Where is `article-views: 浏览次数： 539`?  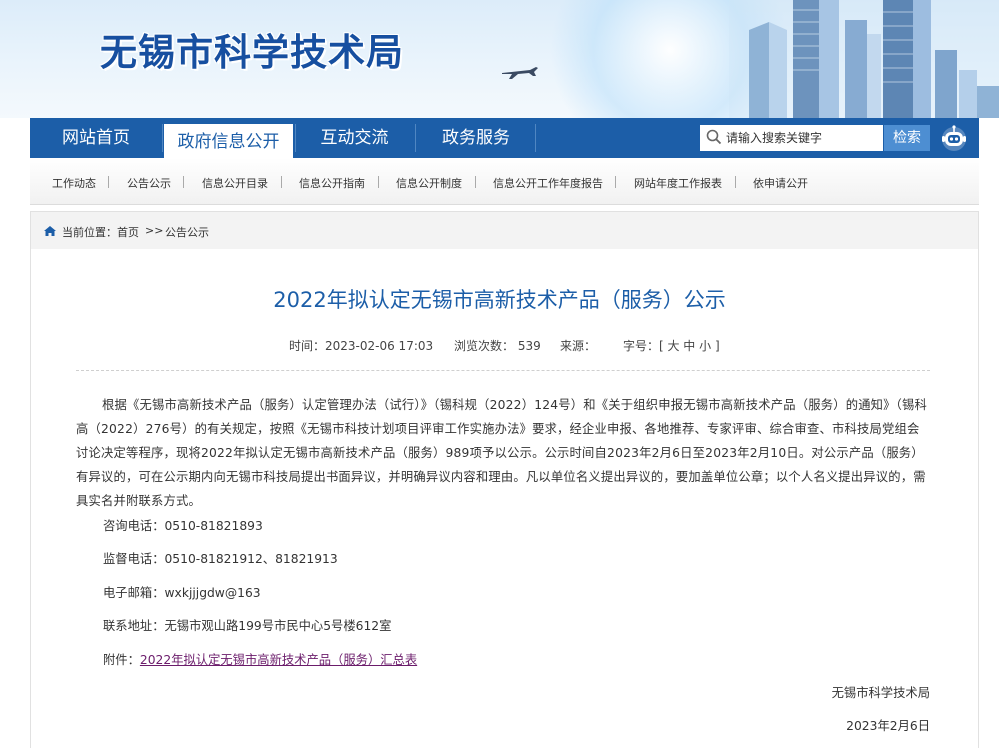
article-views: 浏览次数： 539 is located at coordinates (497, 346).